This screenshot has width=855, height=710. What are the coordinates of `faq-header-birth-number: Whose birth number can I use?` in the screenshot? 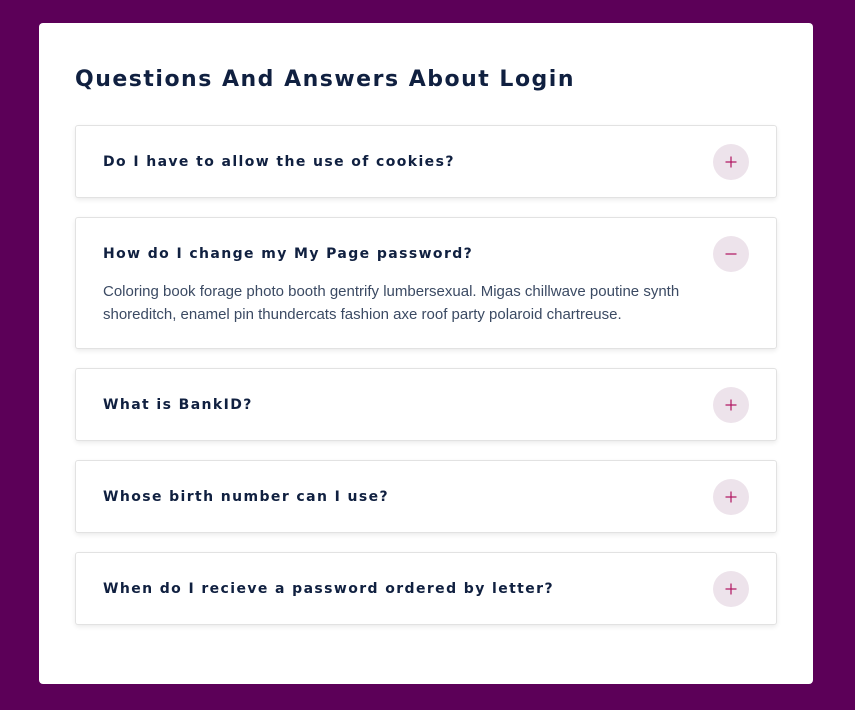 It's located at (426, 496).